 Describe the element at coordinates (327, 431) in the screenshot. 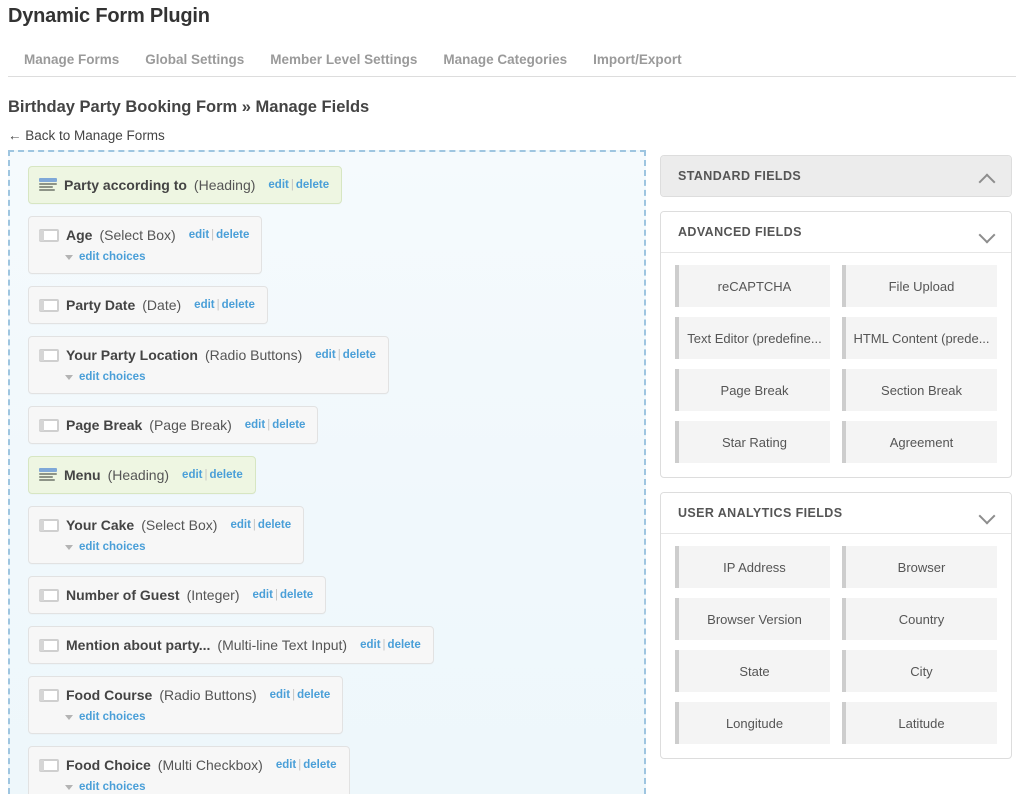

I see `field-row-wrapper: Page Break (Page Break) edit | delete` at that location.